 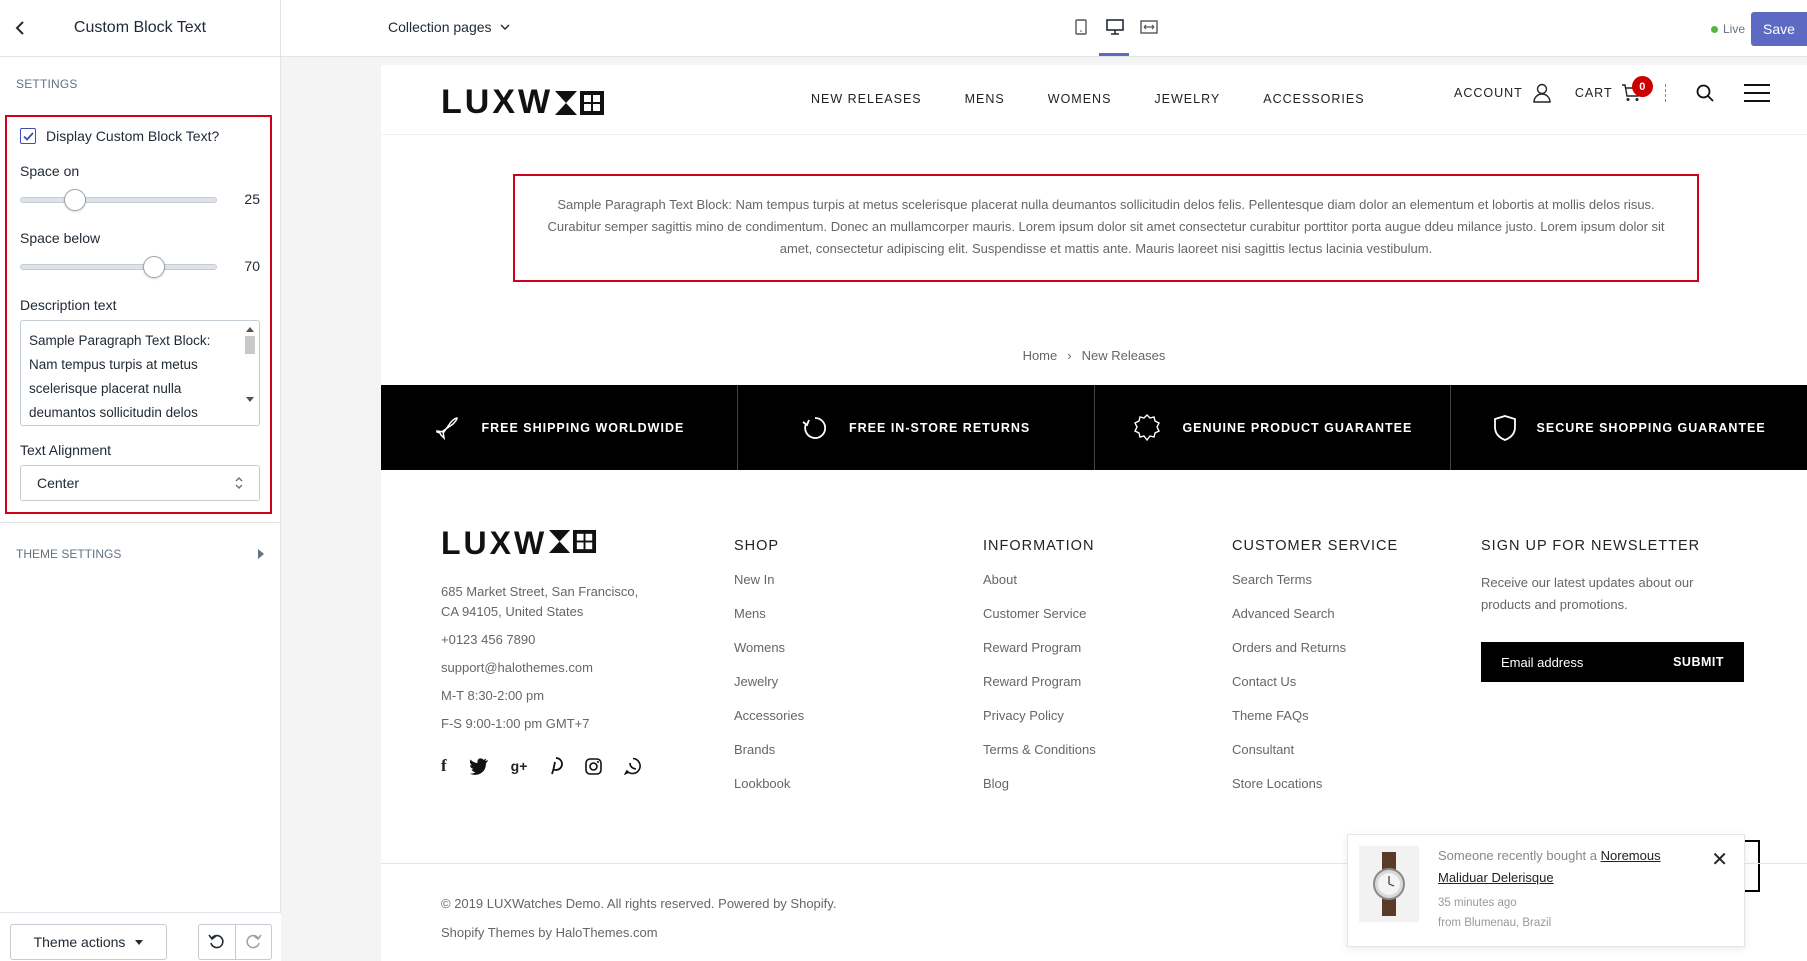 I want to click on footer-link: Accessories, so click(x=844, y=725).